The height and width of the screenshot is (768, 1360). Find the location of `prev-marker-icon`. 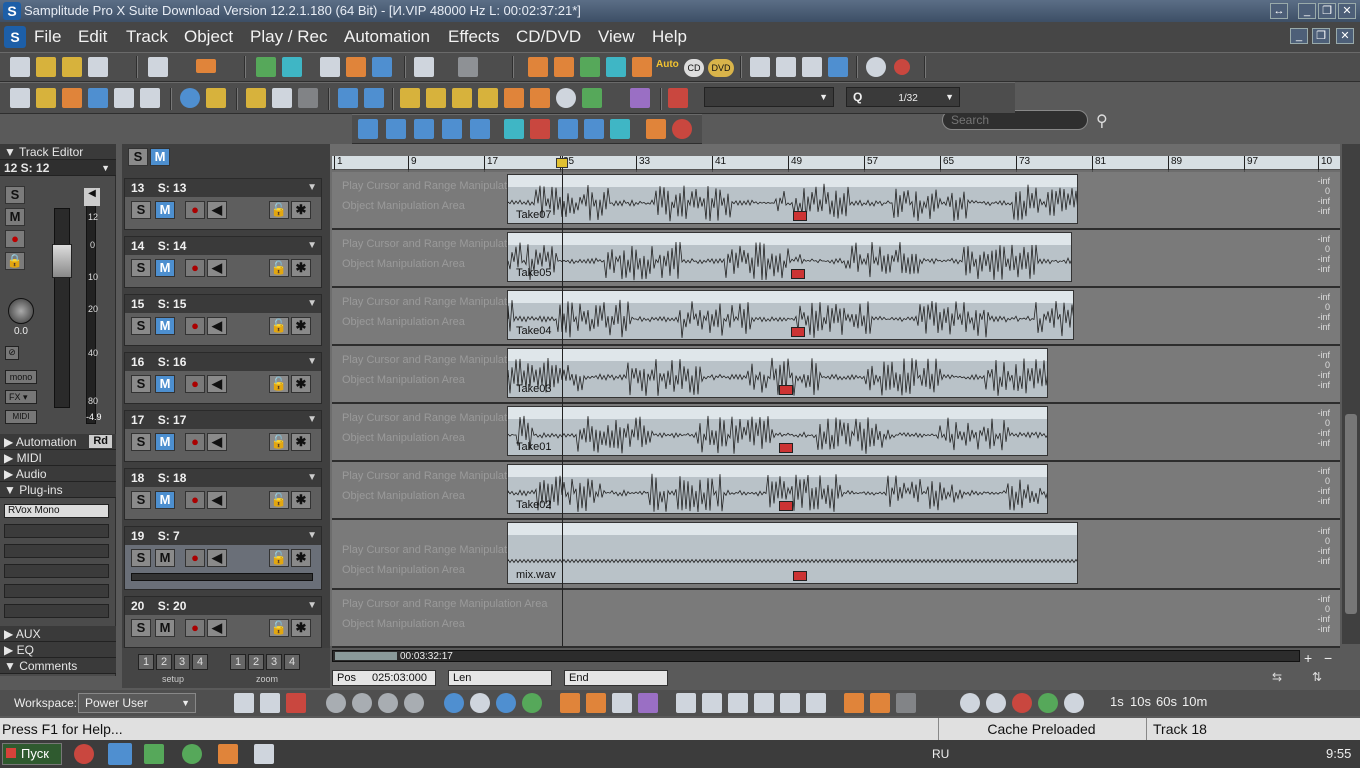

prev-marker-icon is located at coordinates (452, 129).